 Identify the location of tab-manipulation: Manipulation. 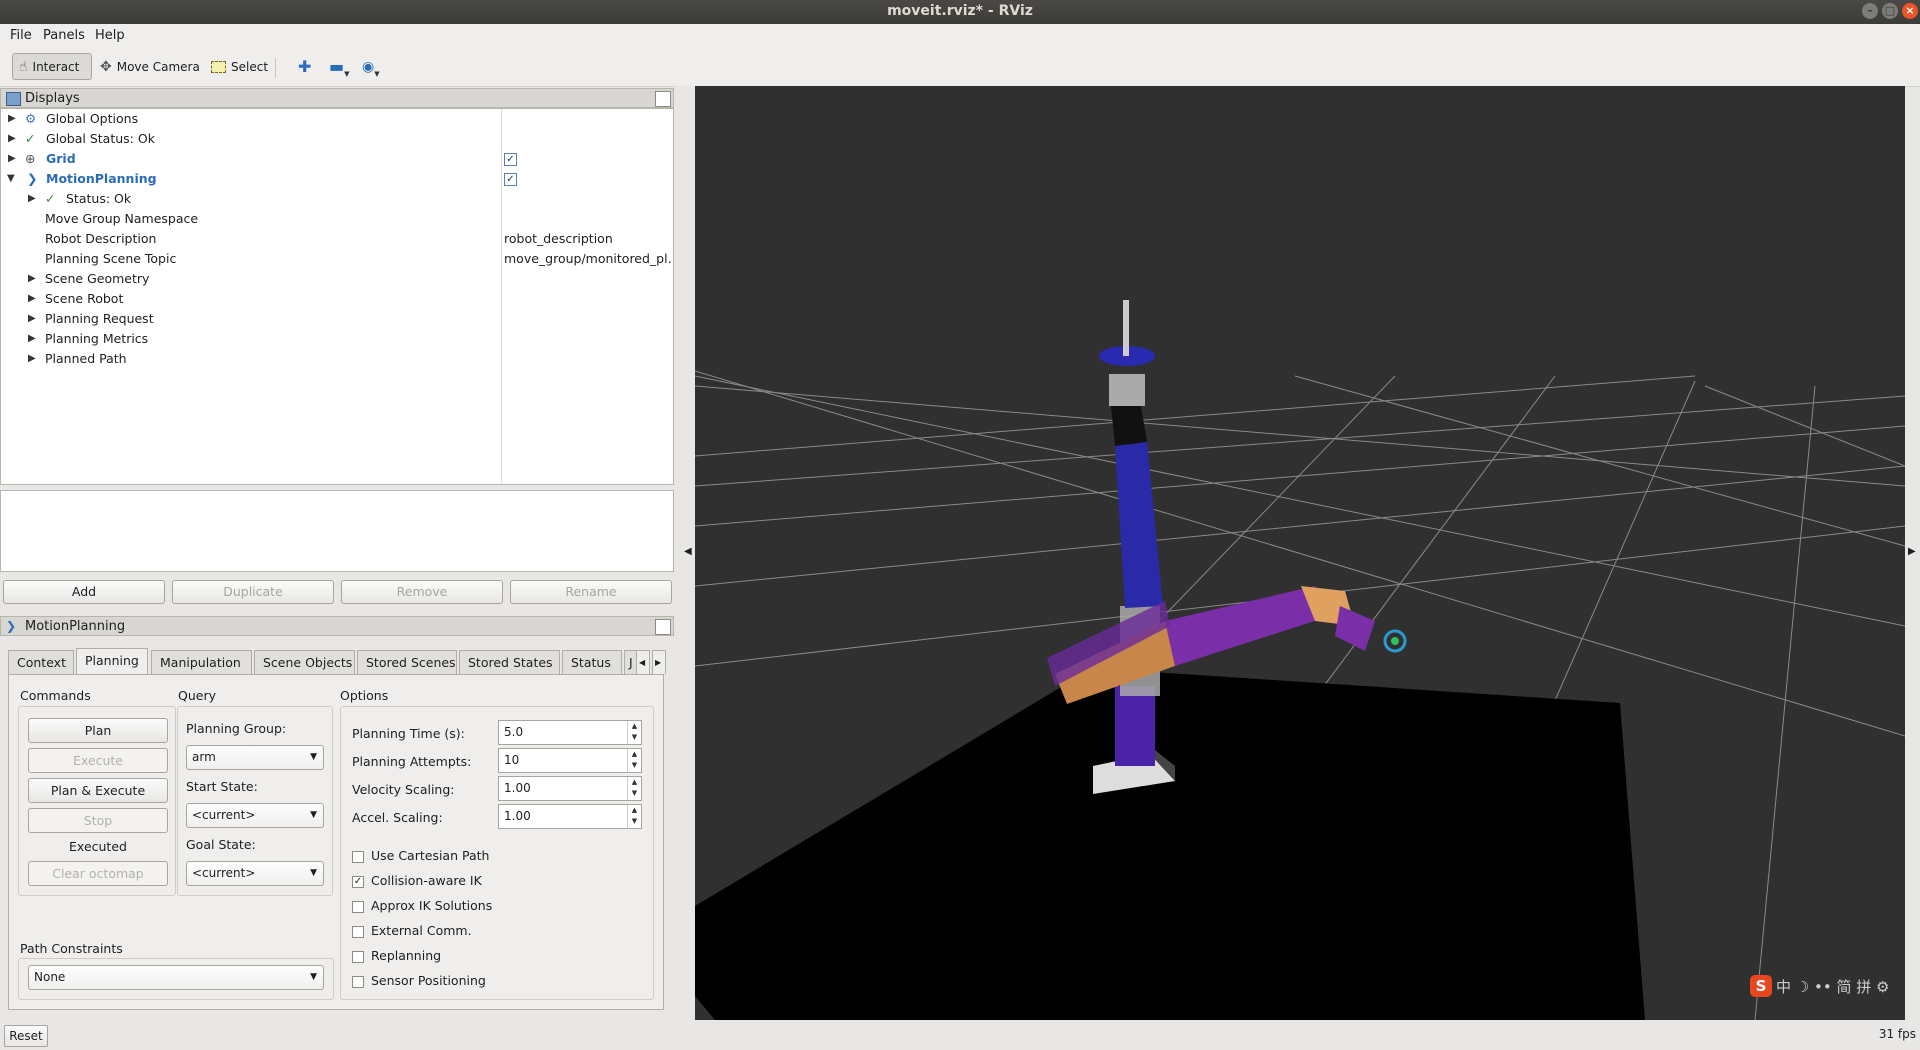
(201, 662).